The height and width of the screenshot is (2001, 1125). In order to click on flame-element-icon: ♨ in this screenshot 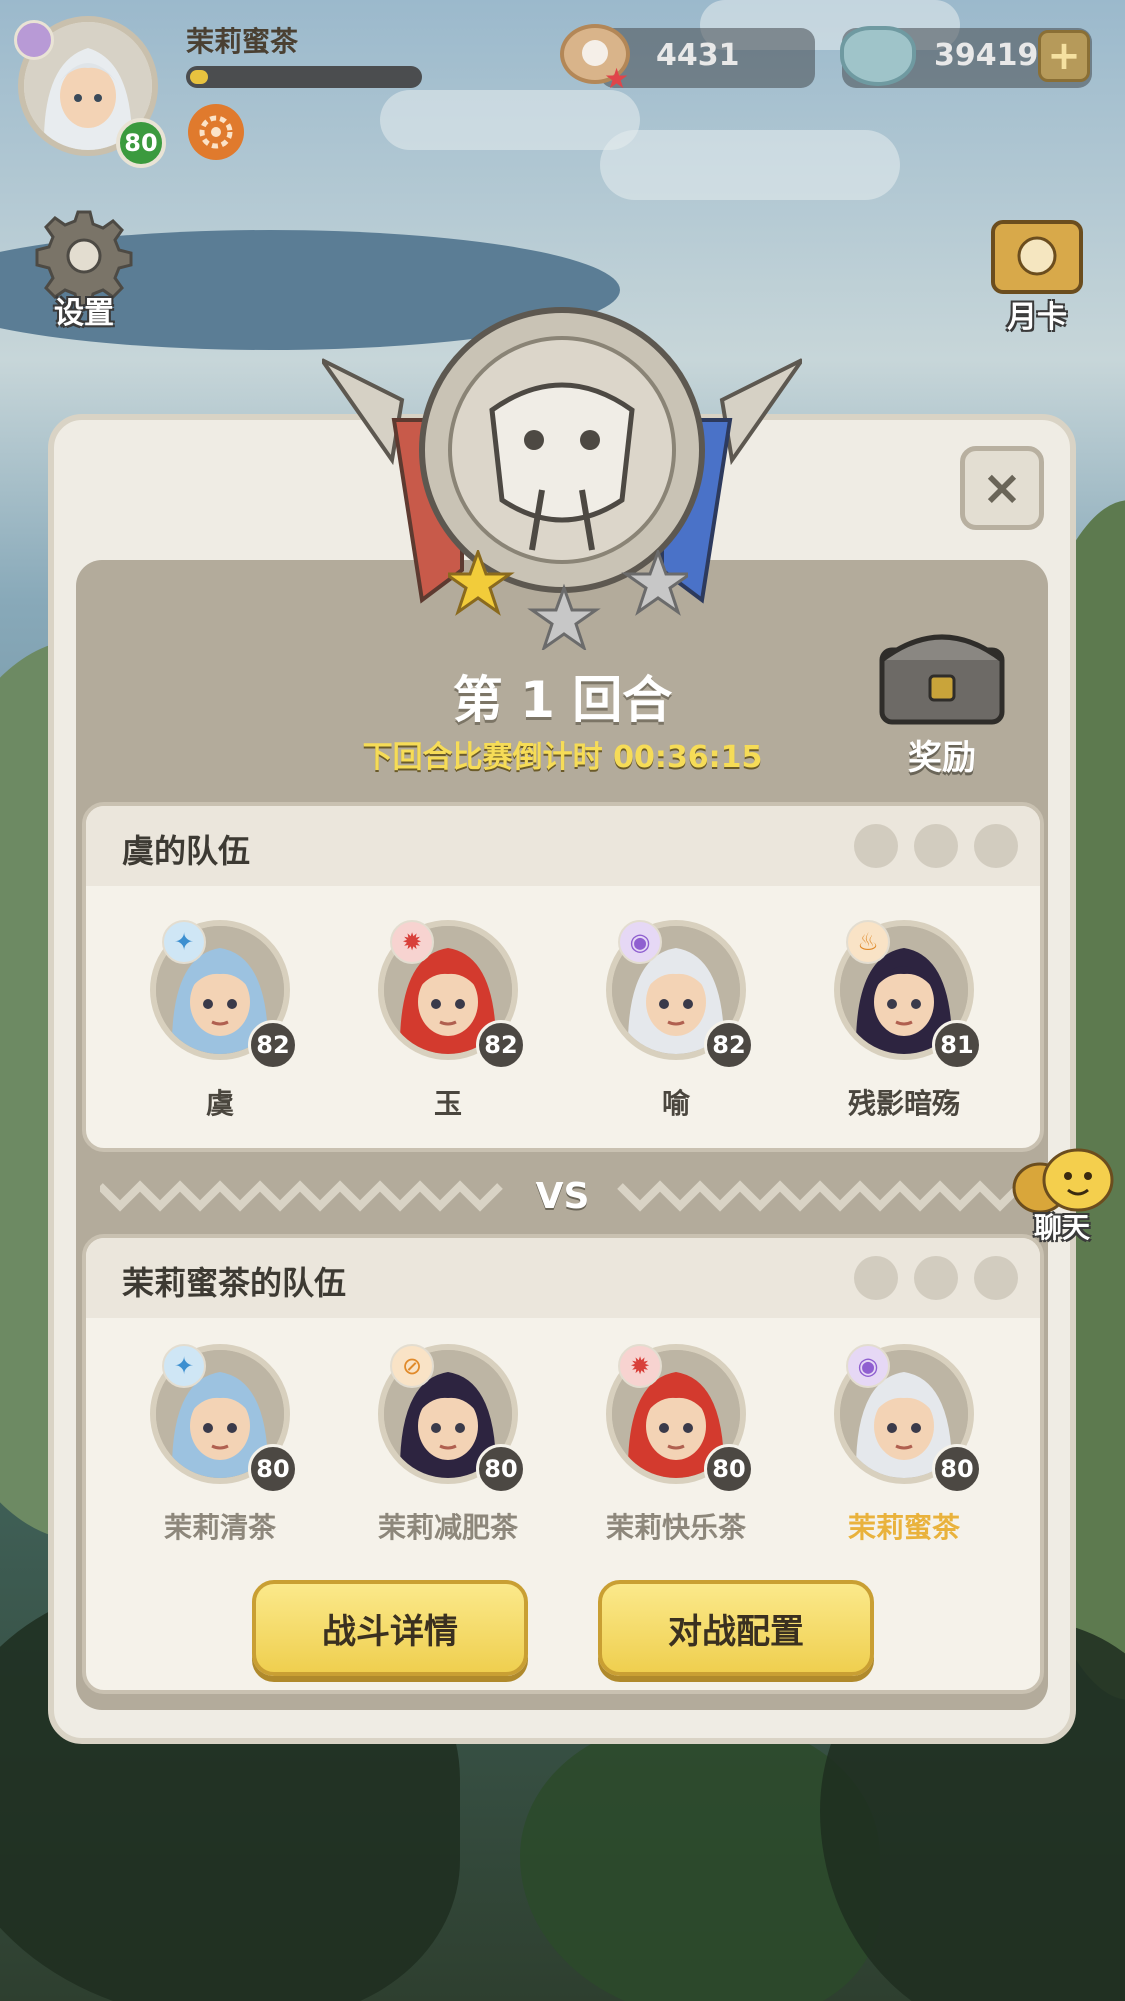, I will do `click(868, 942)`.